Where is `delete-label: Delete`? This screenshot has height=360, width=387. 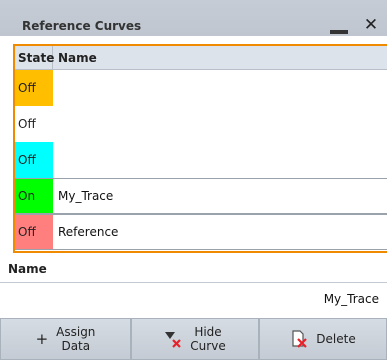
delete-label: Delete is located at coordinates (336, 339).